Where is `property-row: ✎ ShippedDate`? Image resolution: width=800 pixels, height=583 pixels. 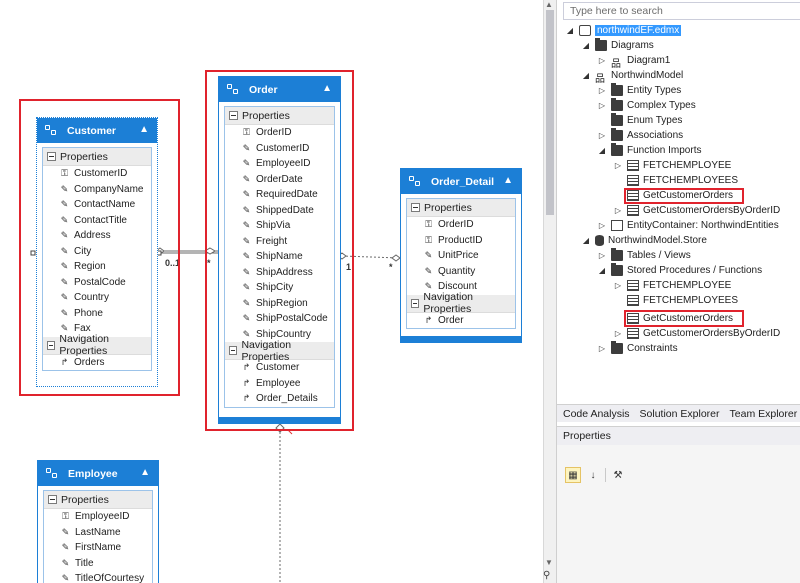
property-row: ✎ ShippedDate is located at coordinates (279, 211).